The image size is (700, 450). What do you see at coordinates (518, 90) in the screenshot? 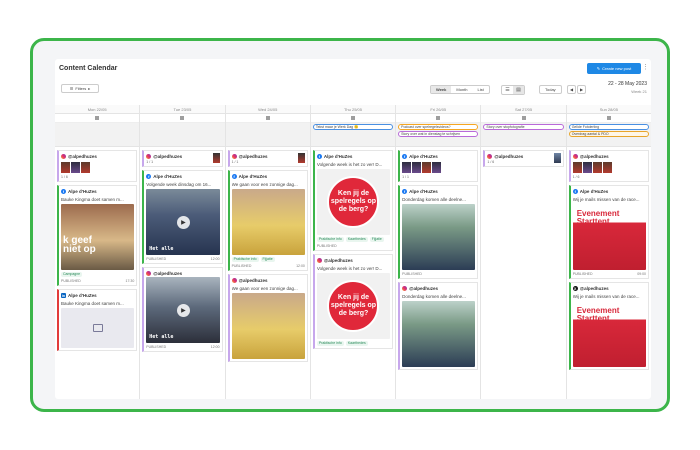
I see `compact-layout-icon: ▤` at bounding box center [518, 90].